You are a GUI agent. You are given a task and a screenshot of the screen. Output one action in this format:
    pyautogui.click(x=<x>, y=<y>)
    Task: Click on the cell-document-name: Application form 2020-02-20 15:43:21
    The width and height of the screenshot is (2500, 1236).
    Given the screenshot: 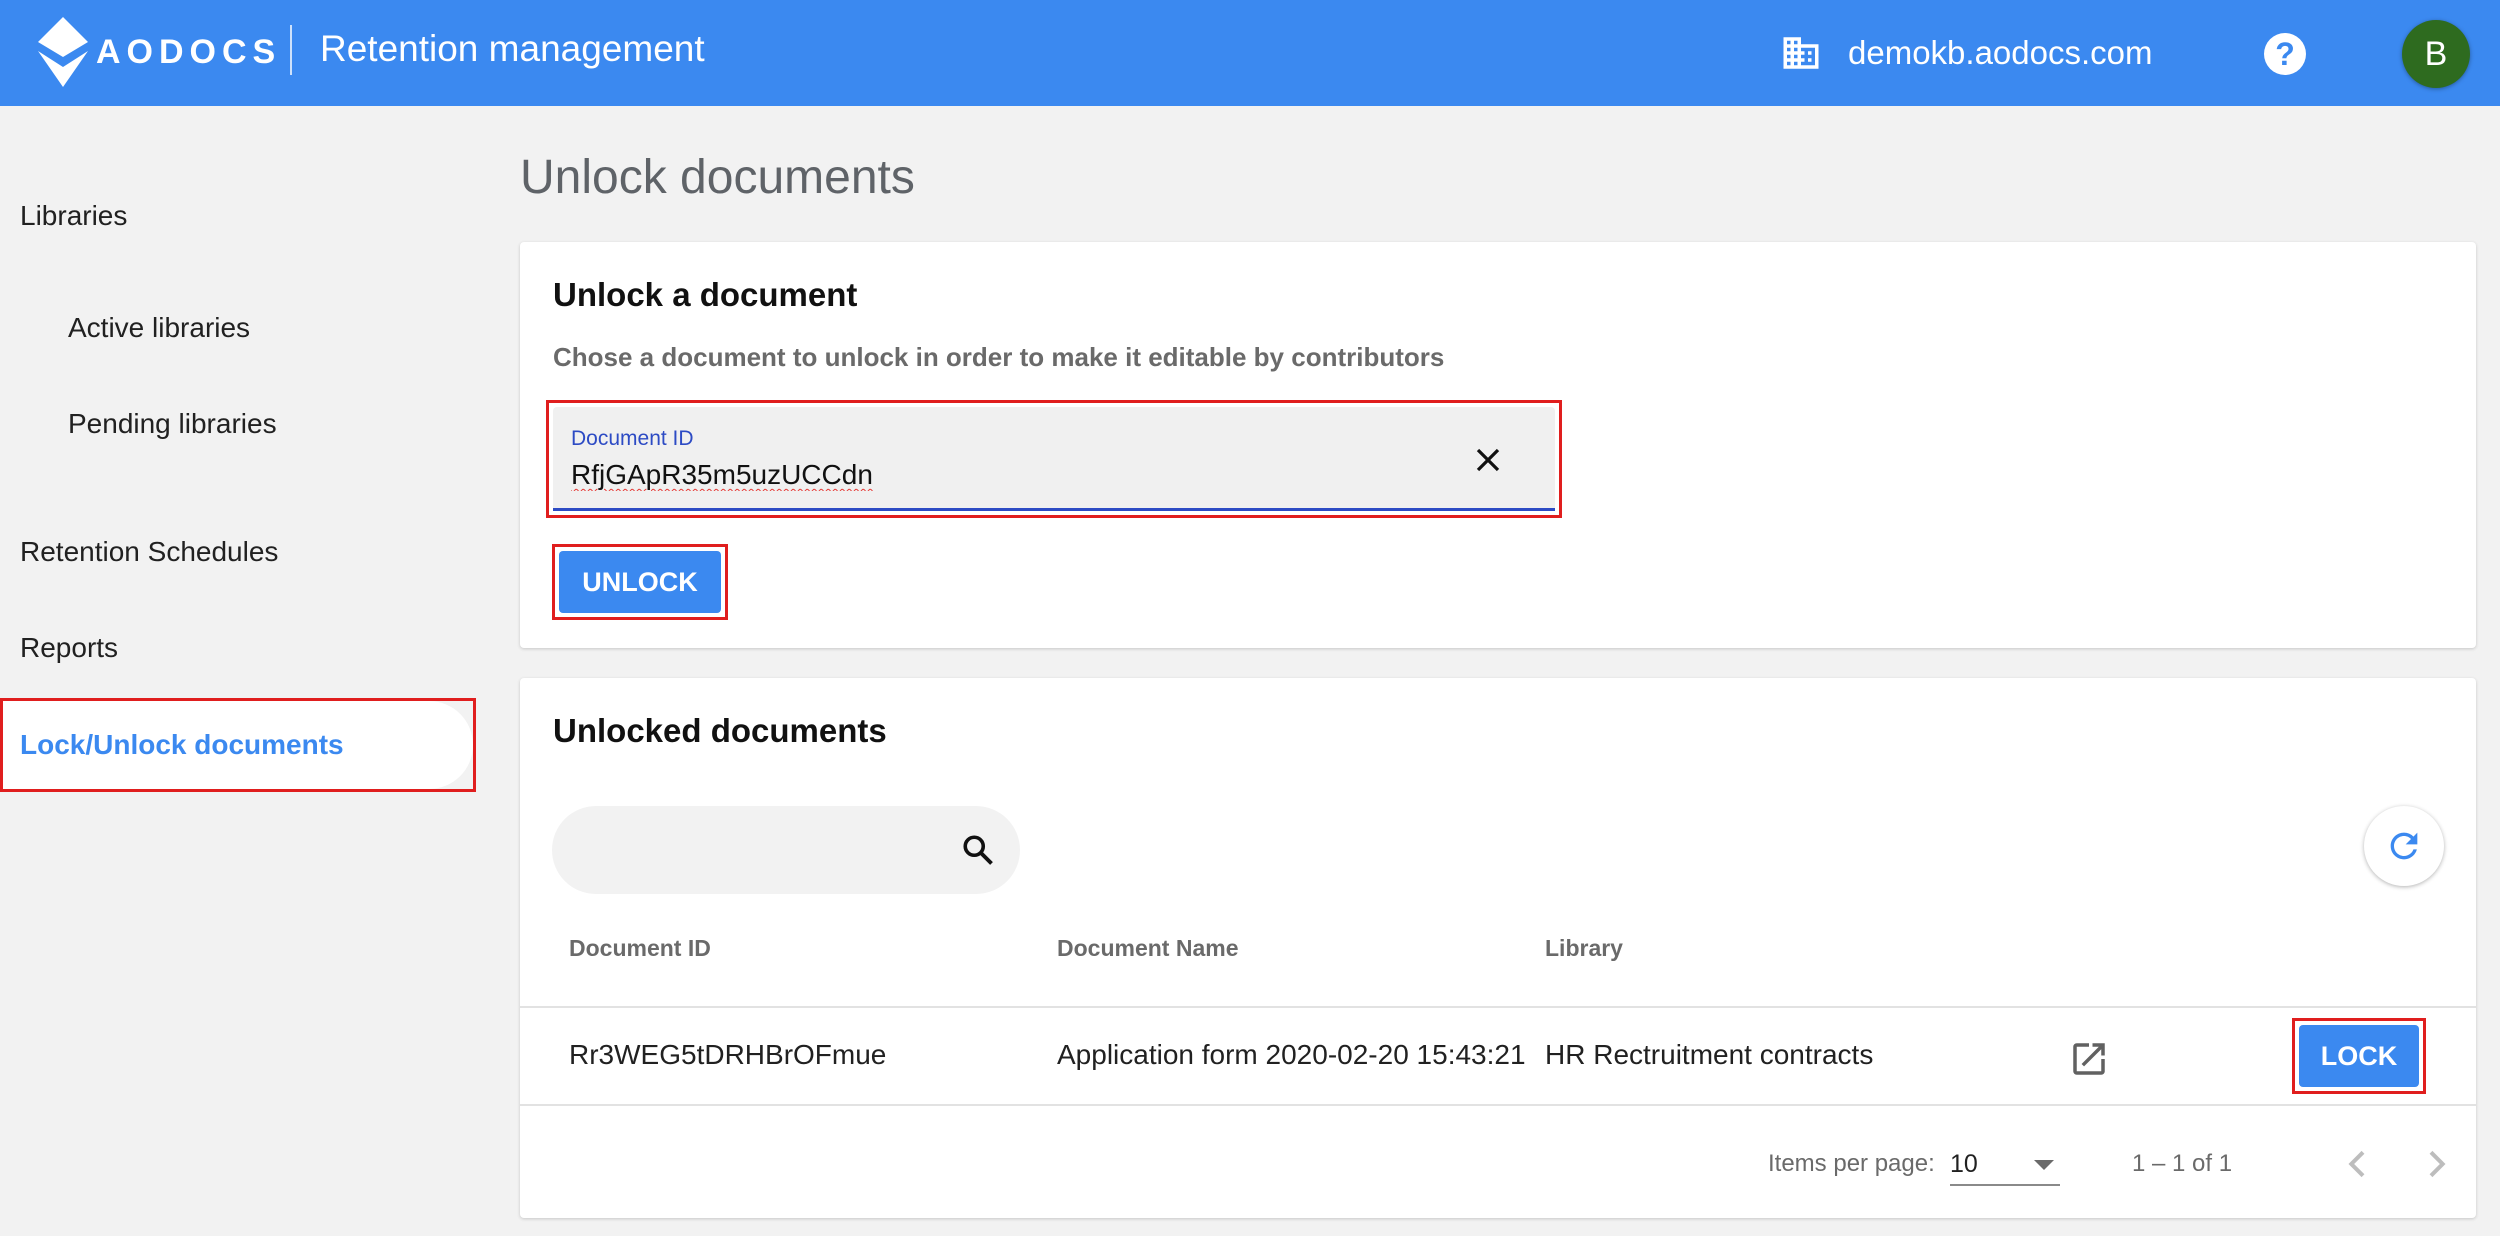 What is the action you would take?
    pyautogui.click(x=1291, y=1054)
    